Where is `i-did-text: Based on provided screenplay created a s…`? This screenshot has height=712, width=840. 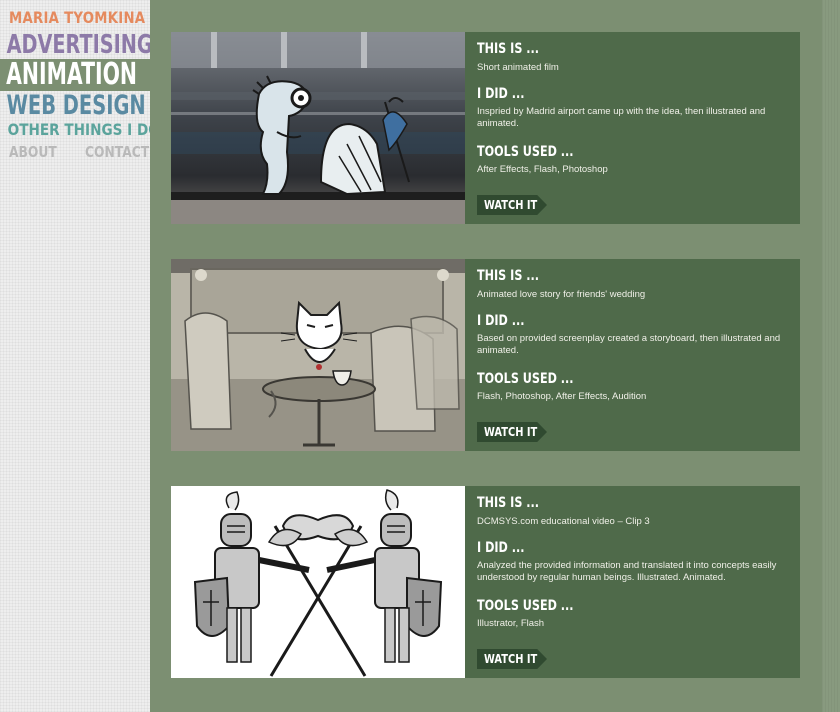
i-did-text: Based on provided screenplay created a s… is located at coordinates (629, 344).